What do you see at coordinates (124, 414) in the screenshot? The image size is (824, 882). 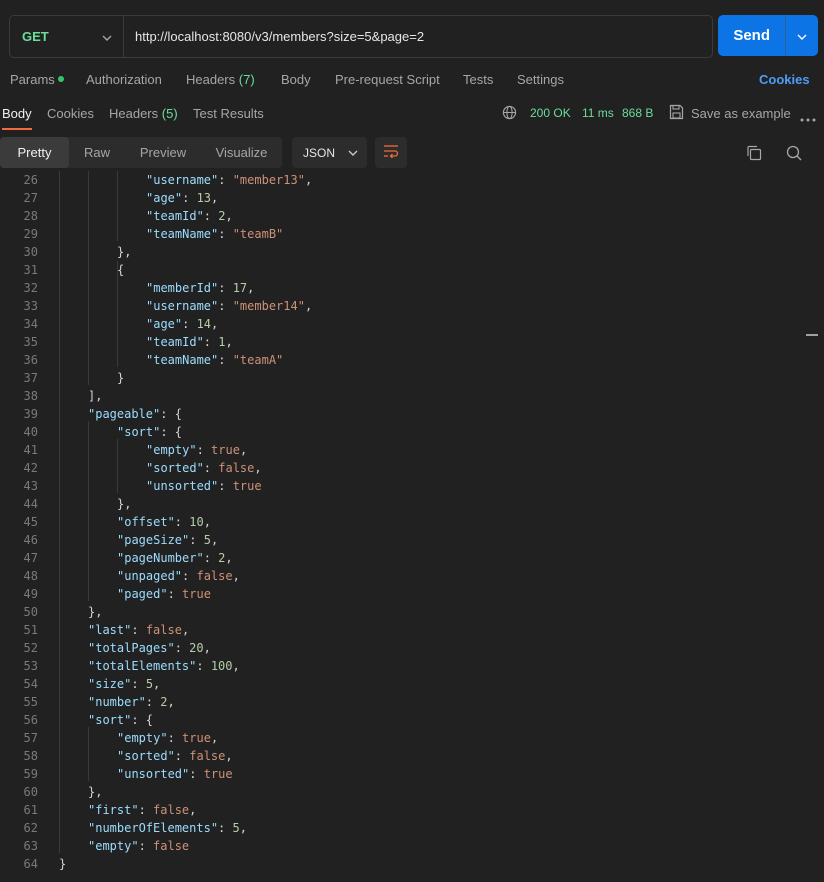 I see `code-token-key: "pageable"` at bounding box center [124, 414].